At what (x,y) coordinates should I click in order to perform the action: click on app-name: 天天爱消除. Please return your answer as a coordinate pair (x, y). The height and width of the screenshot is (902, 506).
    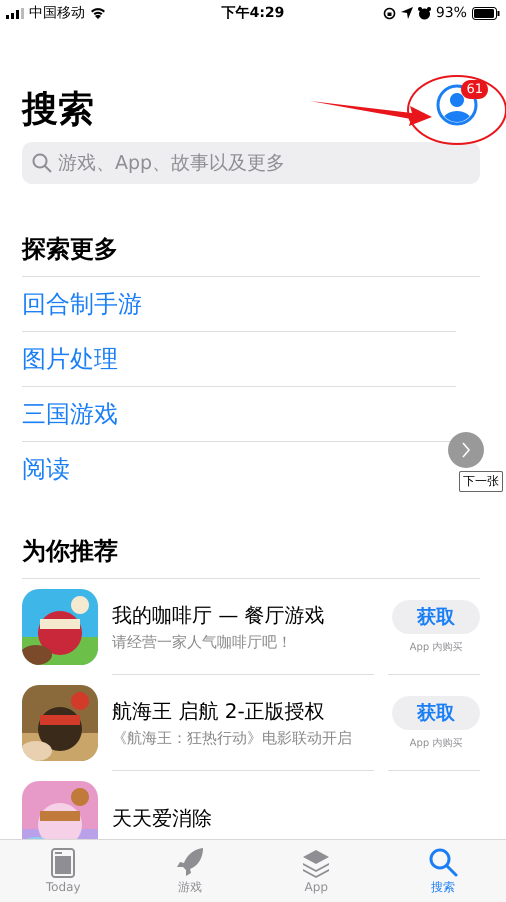
    Looking at the image, I should click on (162, 818).